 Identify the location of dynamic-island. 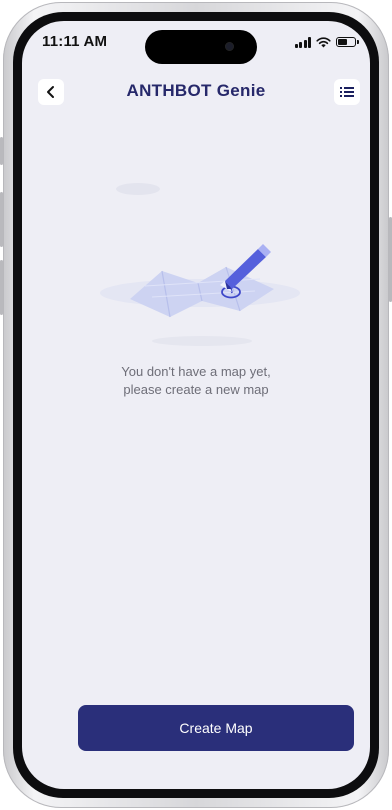
(201, 47).